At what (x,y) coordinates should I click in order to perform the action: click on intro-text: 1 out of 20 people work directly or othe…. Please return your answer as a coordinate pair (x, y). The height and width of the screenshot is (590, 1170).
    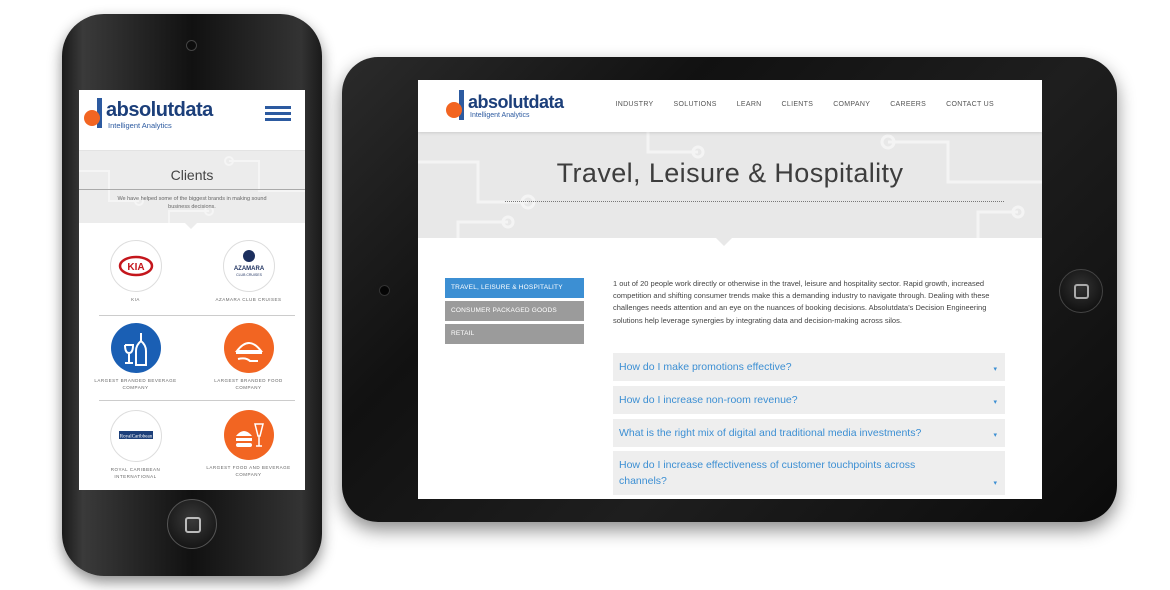
    Looking at the image, I should click on (801, 302).